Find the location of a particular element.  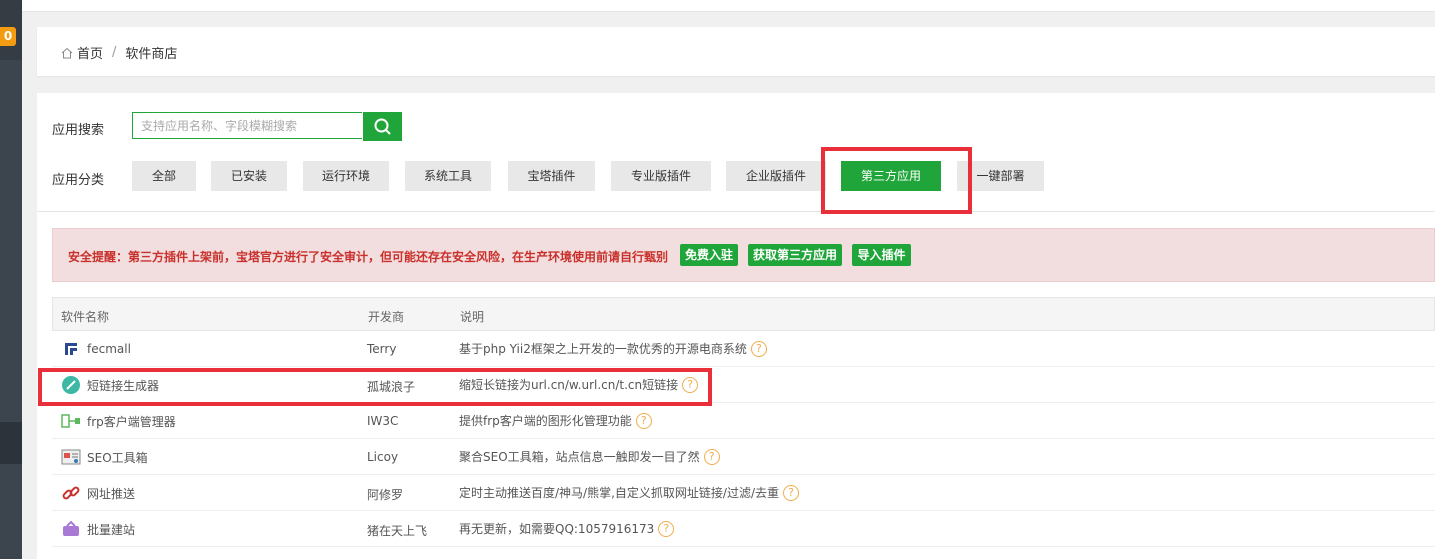

category-pro-plugins: 专业版插件 is located at coordinates (661, 176).